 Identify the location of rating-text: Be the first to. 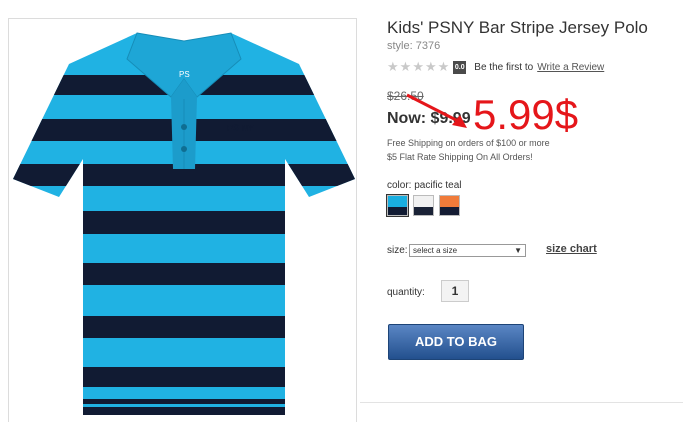
(504, 67).